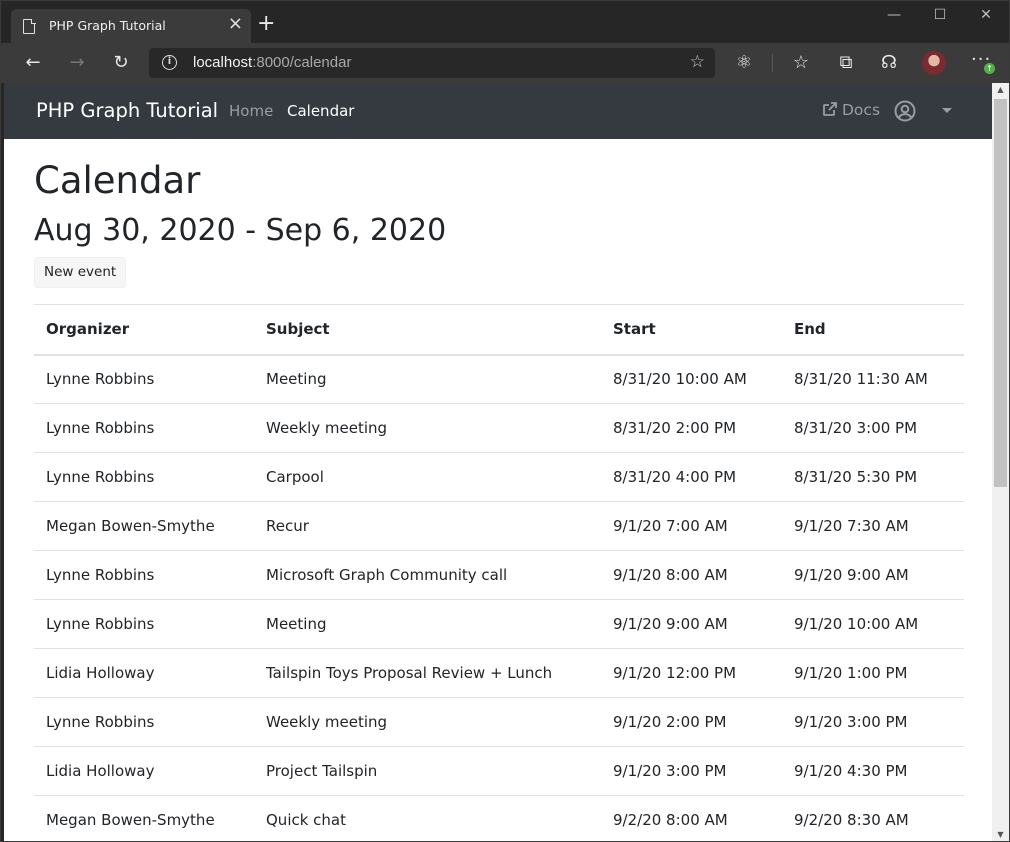 Image resolution: width=1010 pixels, height=842 pixels. What do you see at coordinates (691, 330) in the screenshot?
I see `column-header-start: Start` at bounding box center [691, 330].